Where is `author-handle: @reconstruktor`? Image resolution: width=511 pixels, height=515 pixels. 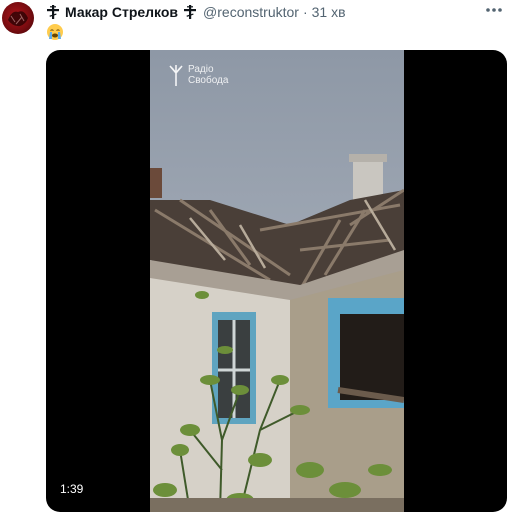
author-handle: @reconstruktor is located at coordinates (251, 12).